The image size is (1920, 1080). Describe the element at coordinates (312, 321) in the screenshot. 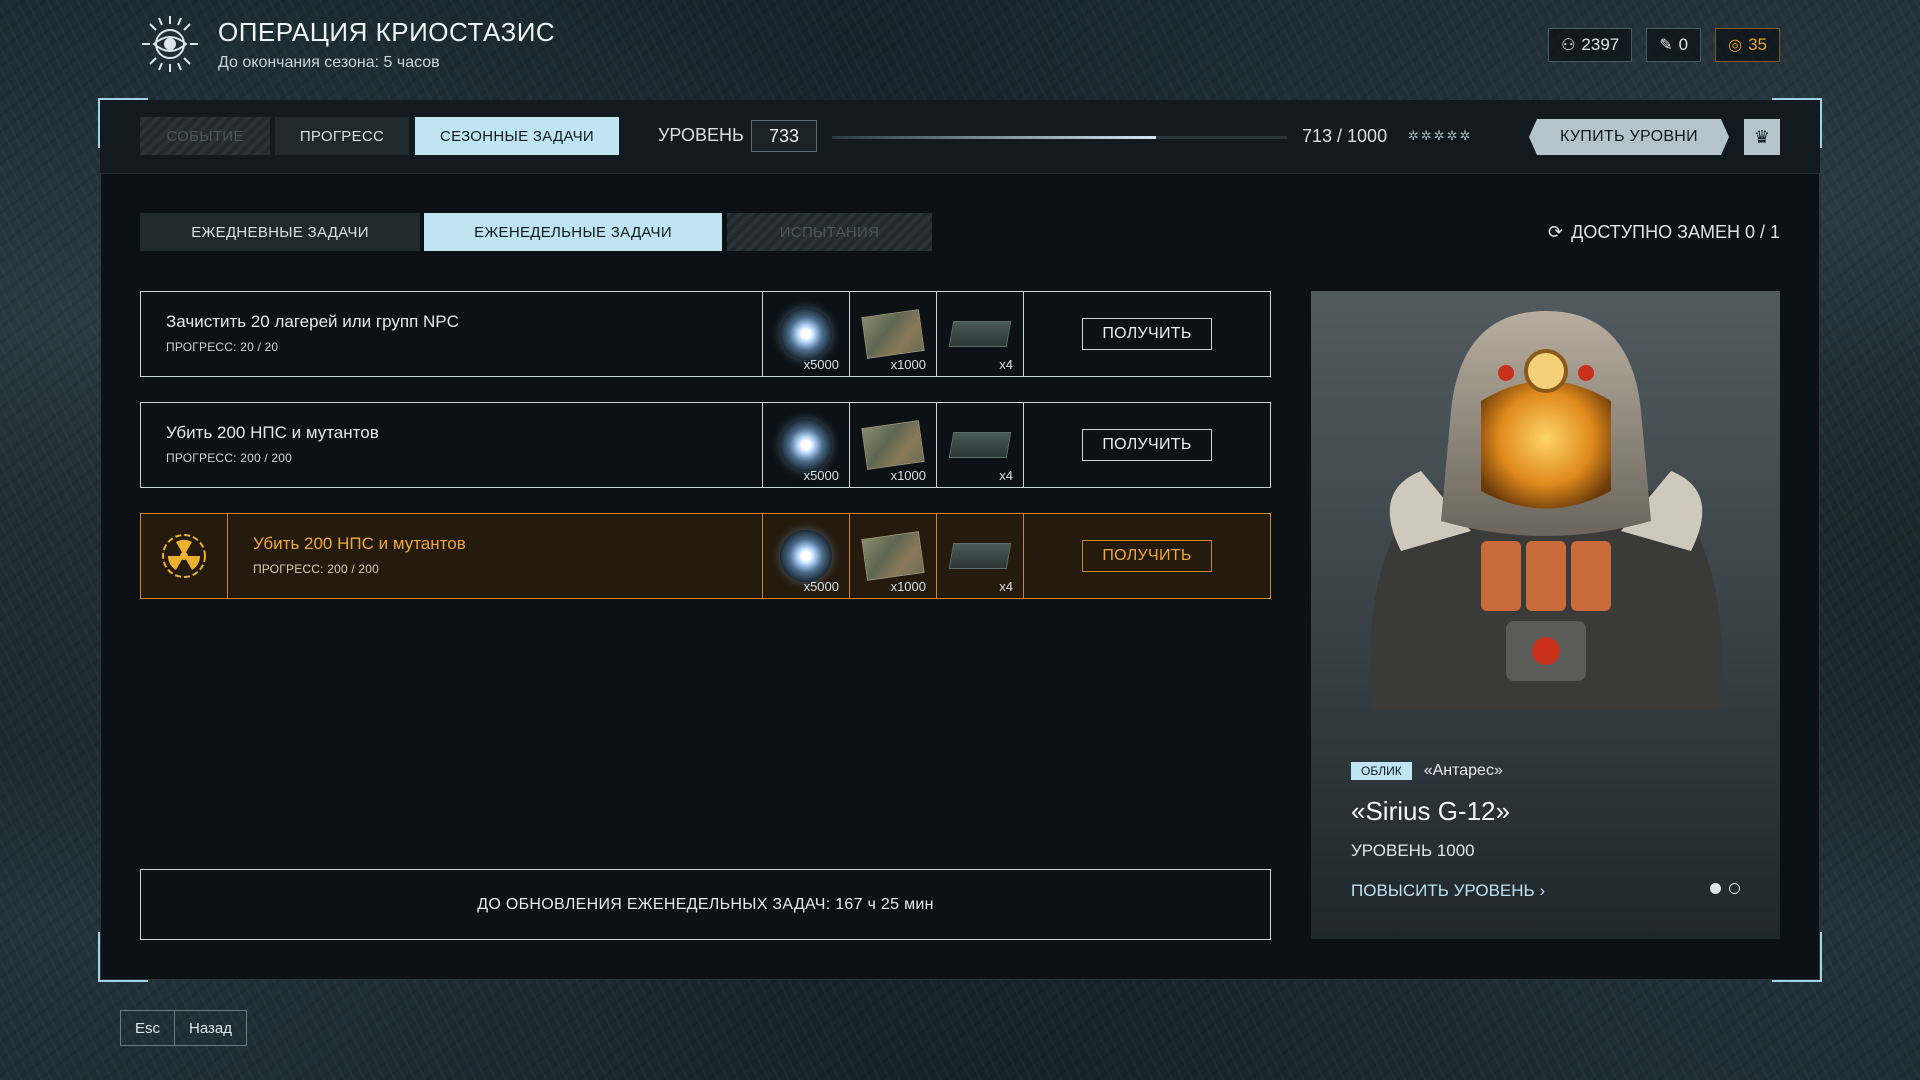

I see `task-title: Зачистить 20 лагерей или групп NPC` at that location.